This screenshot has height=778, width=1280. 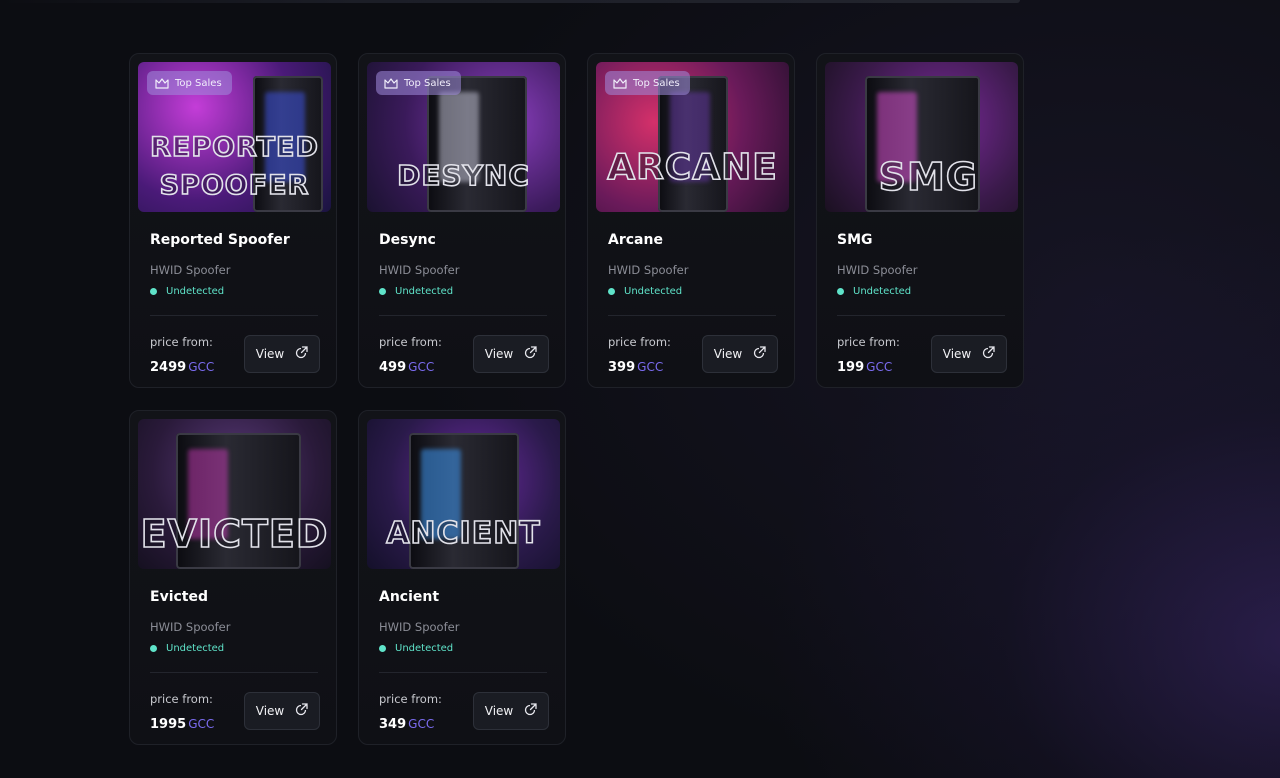 I want to click on price-value: 1995, so click(x=168, y=724).